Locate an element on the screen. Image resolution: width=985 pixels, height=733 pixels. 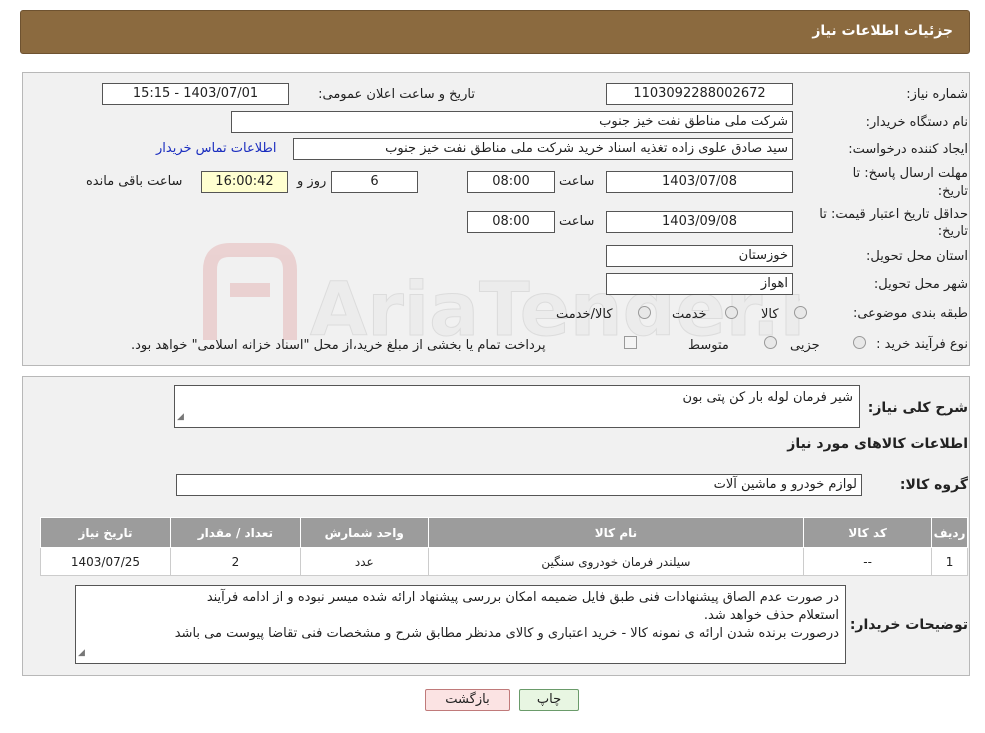
buyer-notes-line-2: استعلام حذف خواهد شد. is located at coordinates (771, 615).